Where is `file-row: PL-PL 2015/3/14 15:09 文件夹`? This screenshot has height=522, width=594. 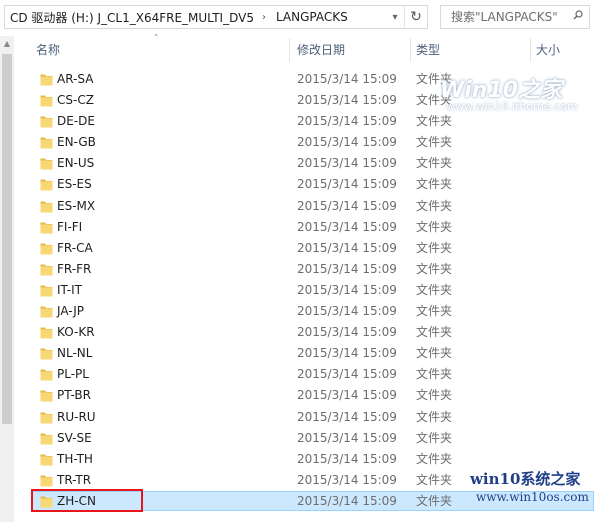 file-row: PL-PL 2015/3/14 15:09 文件夹 is located at coordinates (304, 374).